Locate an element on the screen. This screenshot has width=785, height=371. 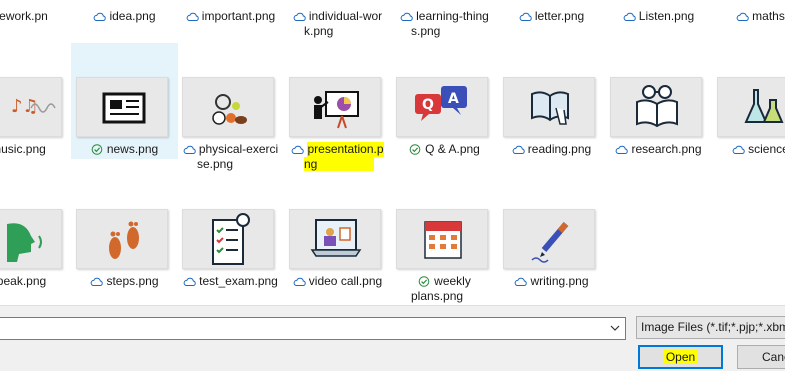
file-item: weekly plans.png is located at coordinates (444, 240).